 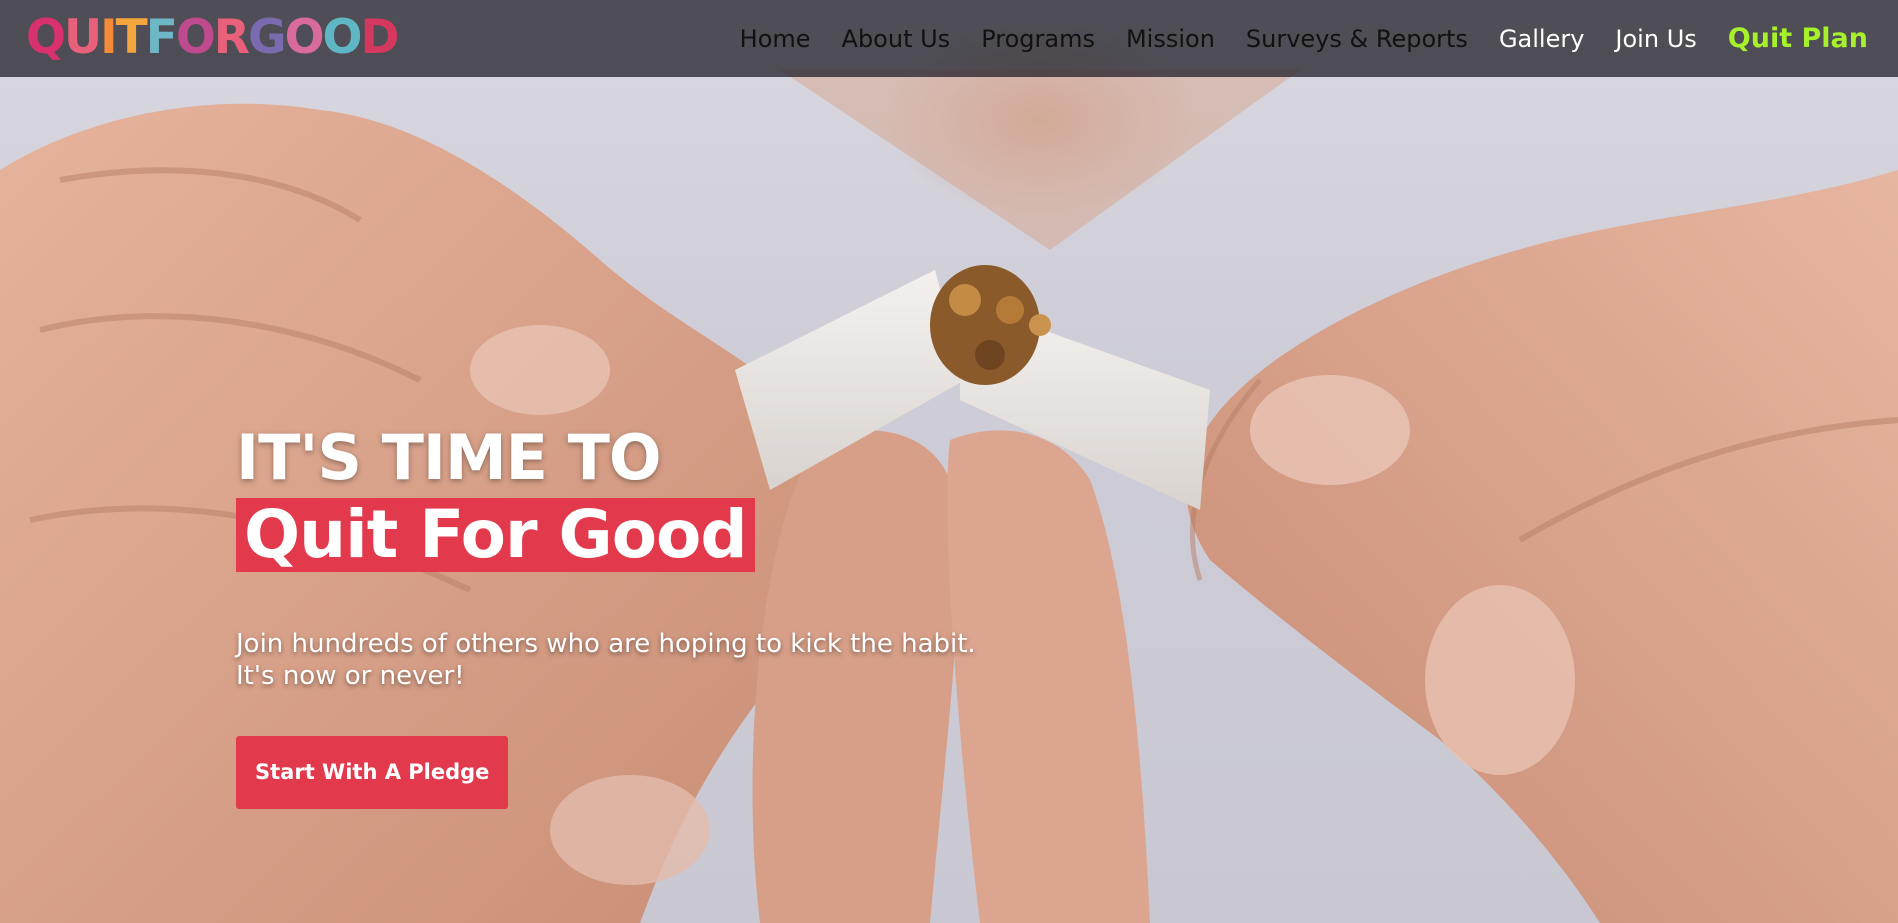 I want to click on nav-surveys-reports: Surveys & Reports, so click(x=1357, y=39).